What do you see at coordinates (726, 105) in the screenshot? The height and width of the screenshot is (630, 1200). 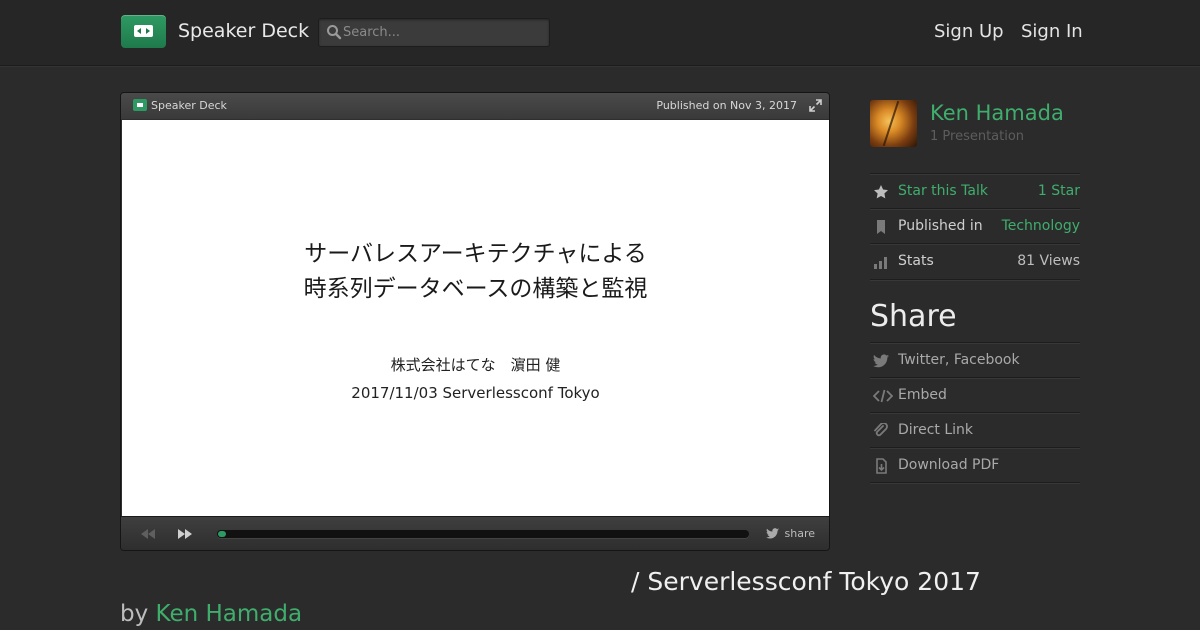 I see `published-date: Published on Nov 3, 2017` at bounding box center [726, 105].